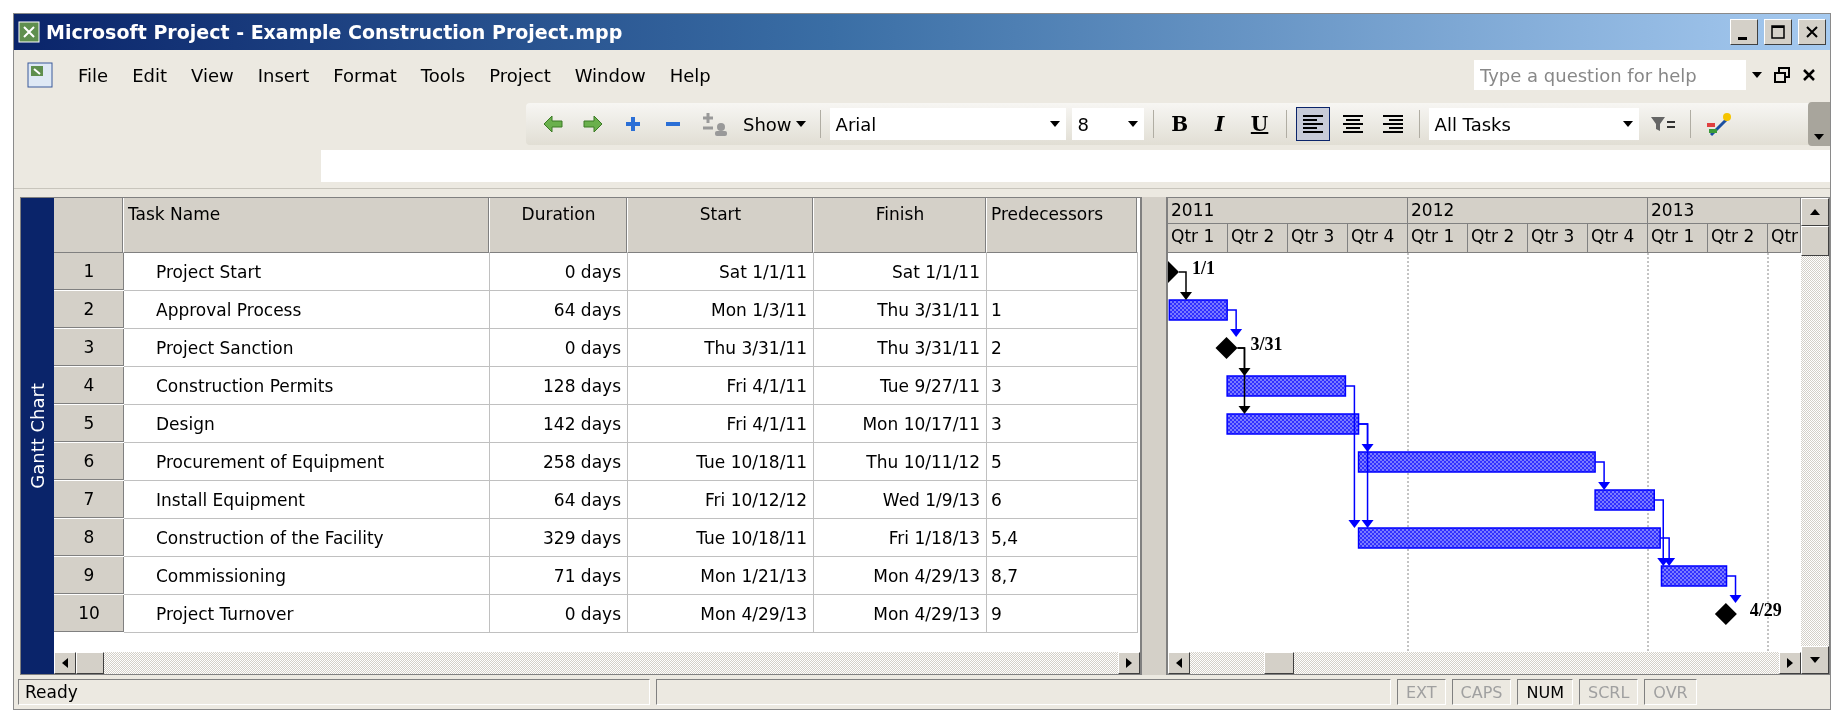  What do you see at coordinates (93, 75) in the screenshot?
I see `menu-item: File` at bounding box center [93, 75].